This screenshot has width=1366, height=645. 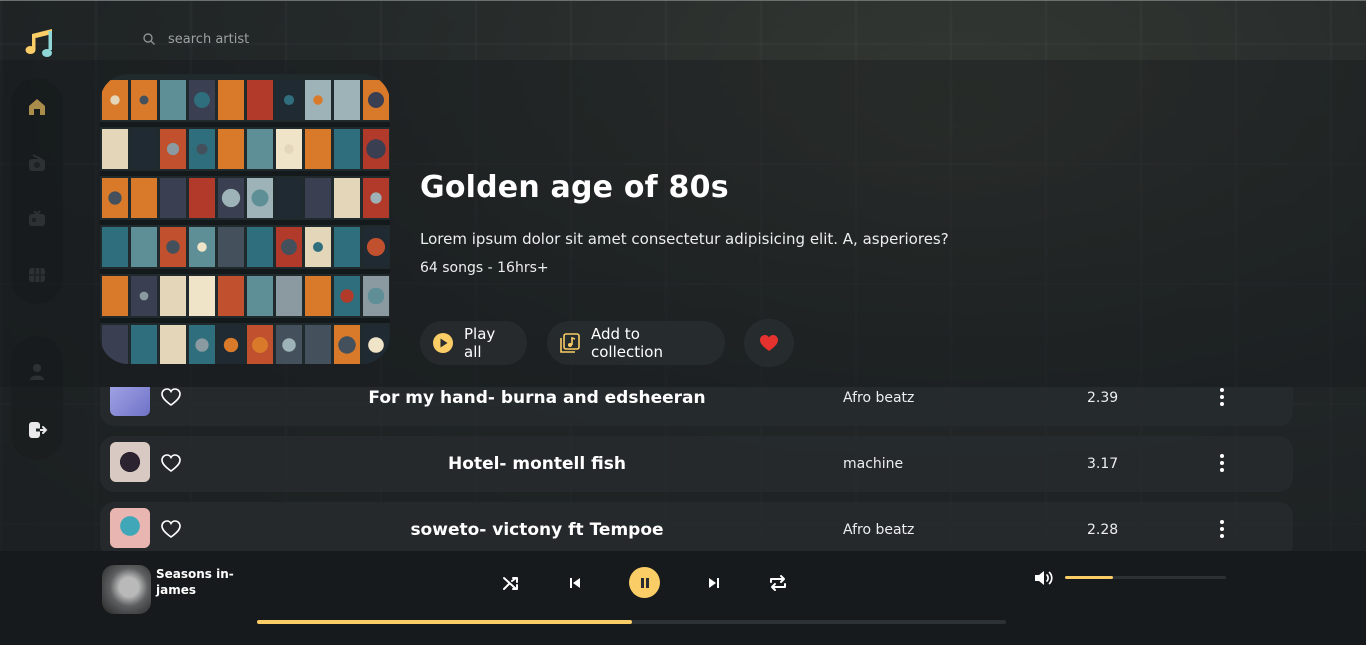 I want to click on now-playing-title: Seasons in- james, so click(x=195, y=582).